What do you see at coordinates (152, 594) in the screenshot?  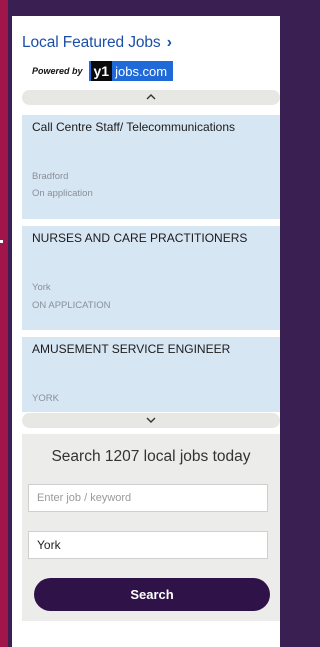 I see `search-button: Search` at bounding box center [152, 594].